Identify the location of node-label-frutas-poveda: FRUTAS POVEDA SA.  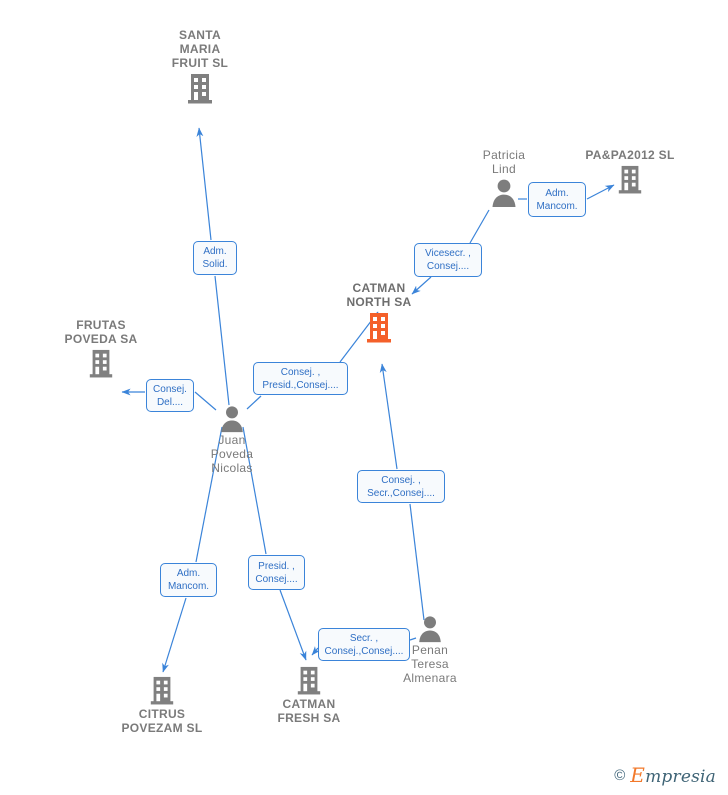
(101, 332).